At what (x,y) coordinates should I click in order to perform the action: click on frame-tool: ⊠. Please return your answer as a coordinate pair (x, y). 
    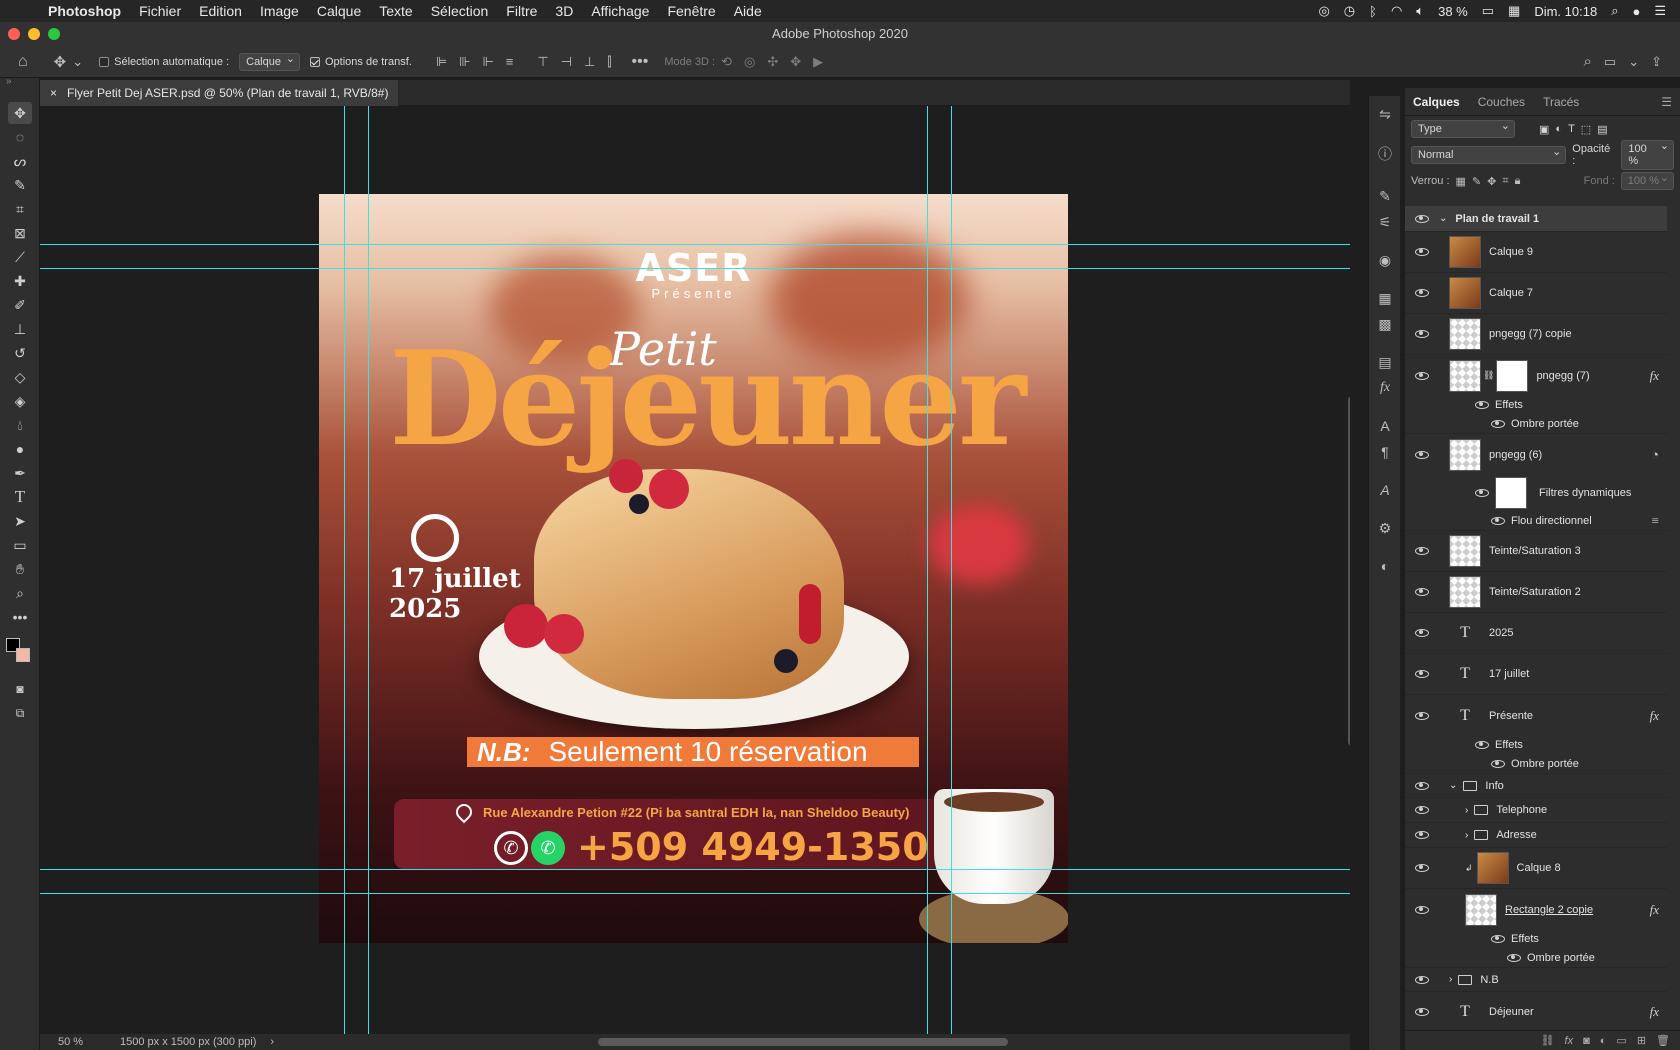
    Looking at the image, I should click on (20, 233).